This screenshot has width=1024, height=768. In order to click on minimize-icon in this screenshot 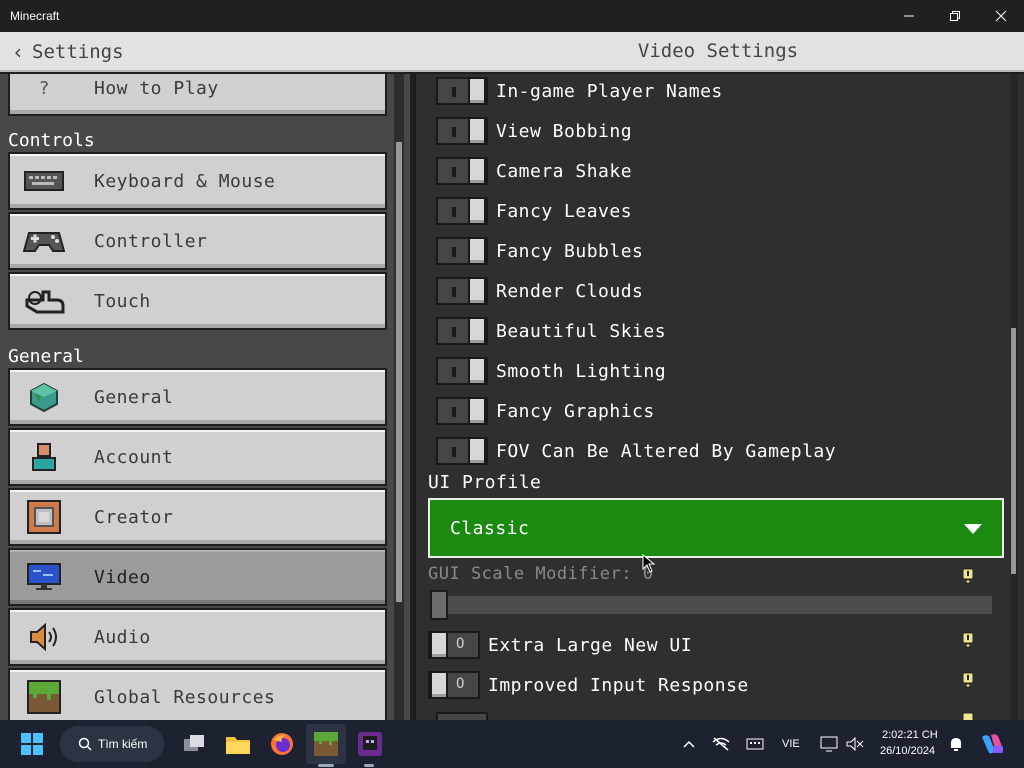, I will do `click(909, 16)`.